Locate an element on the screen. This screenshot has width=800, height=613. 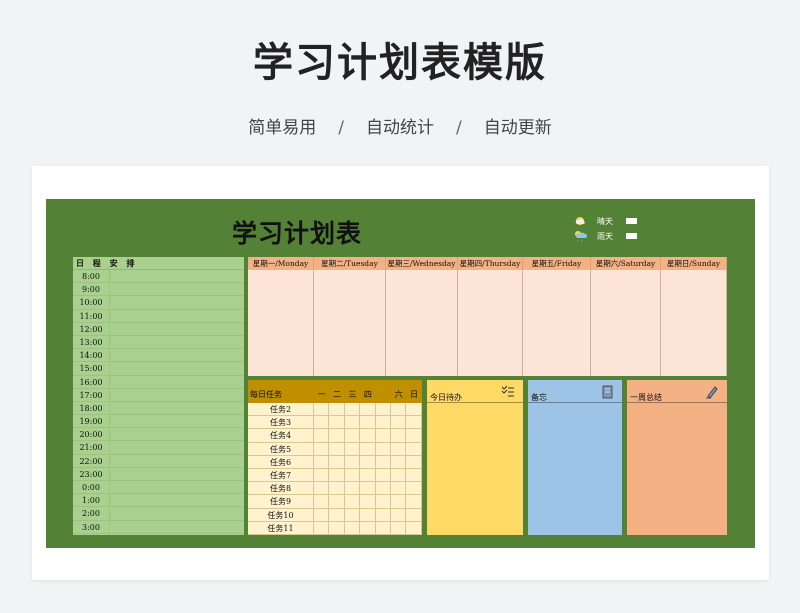
schedule-row: 9:00 is located at coordinates (158, 290).